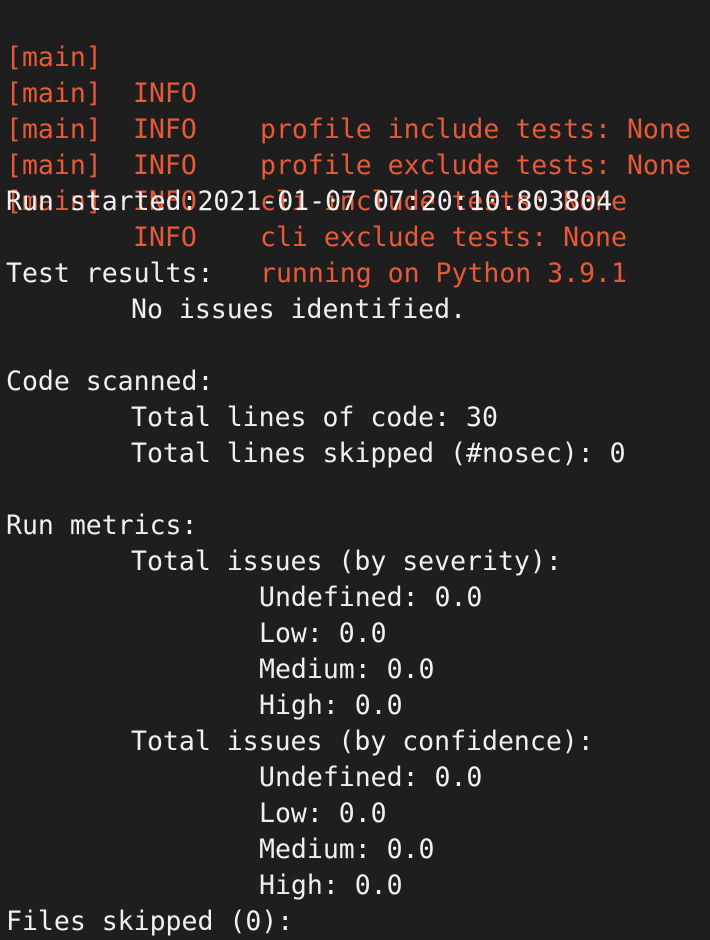 The width and height of the screenshot is (710, 940). I want to click on run-started-line: Run started:2021-01-07 07:20:10.803804, so click(309, 201).